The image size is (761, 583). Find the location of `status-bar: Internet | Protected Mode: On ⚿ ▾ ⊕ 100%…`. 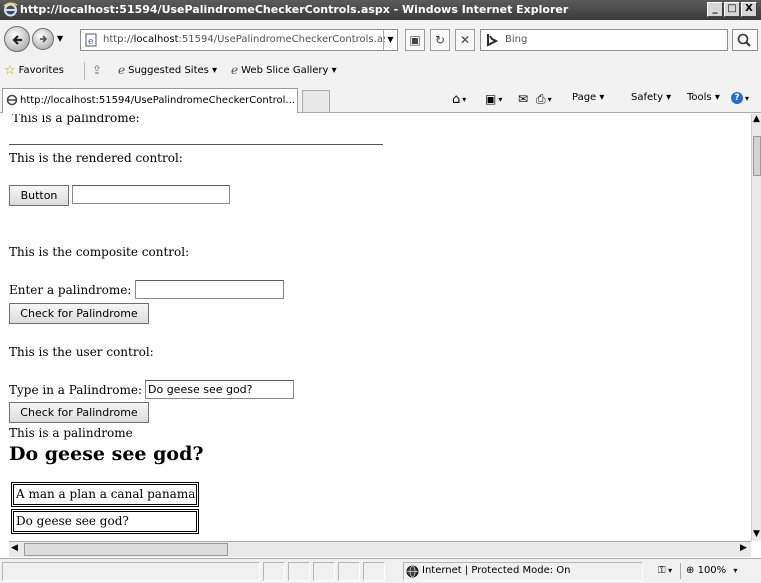

status-bar: Internet | Protected Mode: On ⚿ ▾ ⊕ 100%… is located at coordinates (380, 570).